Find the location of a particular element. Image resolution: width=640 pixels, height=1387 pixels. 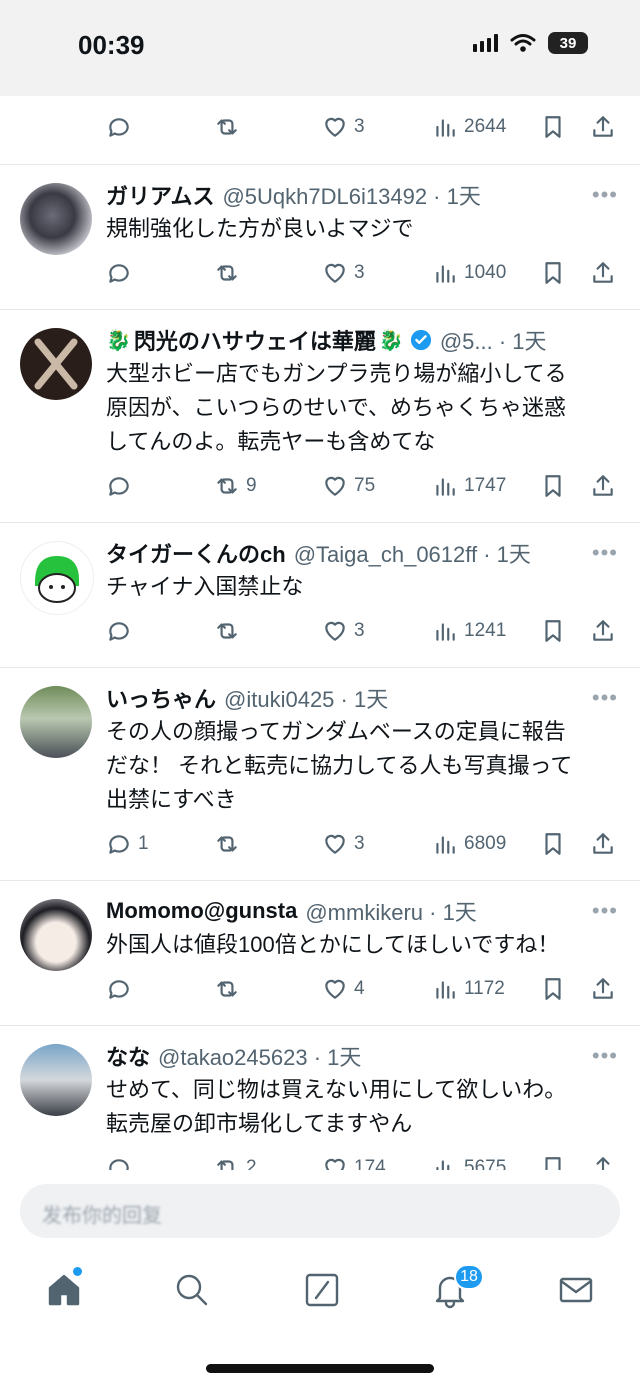

bookmark-icon is located at coordinates (553, 273).